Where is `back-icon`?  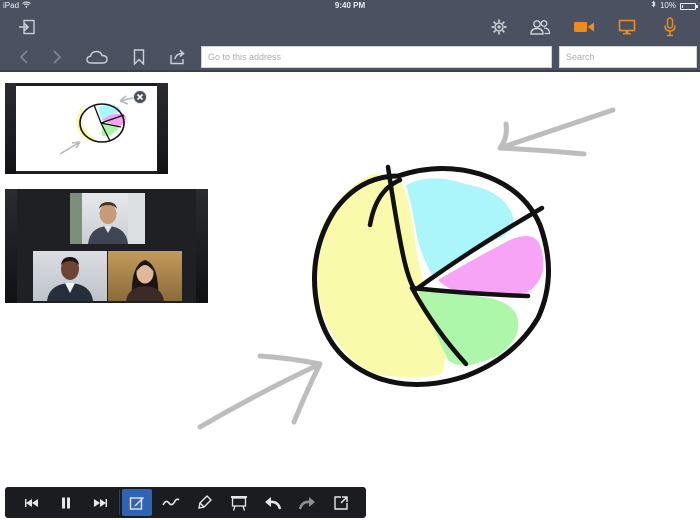
back-icon is located at coordinates (24, 57).